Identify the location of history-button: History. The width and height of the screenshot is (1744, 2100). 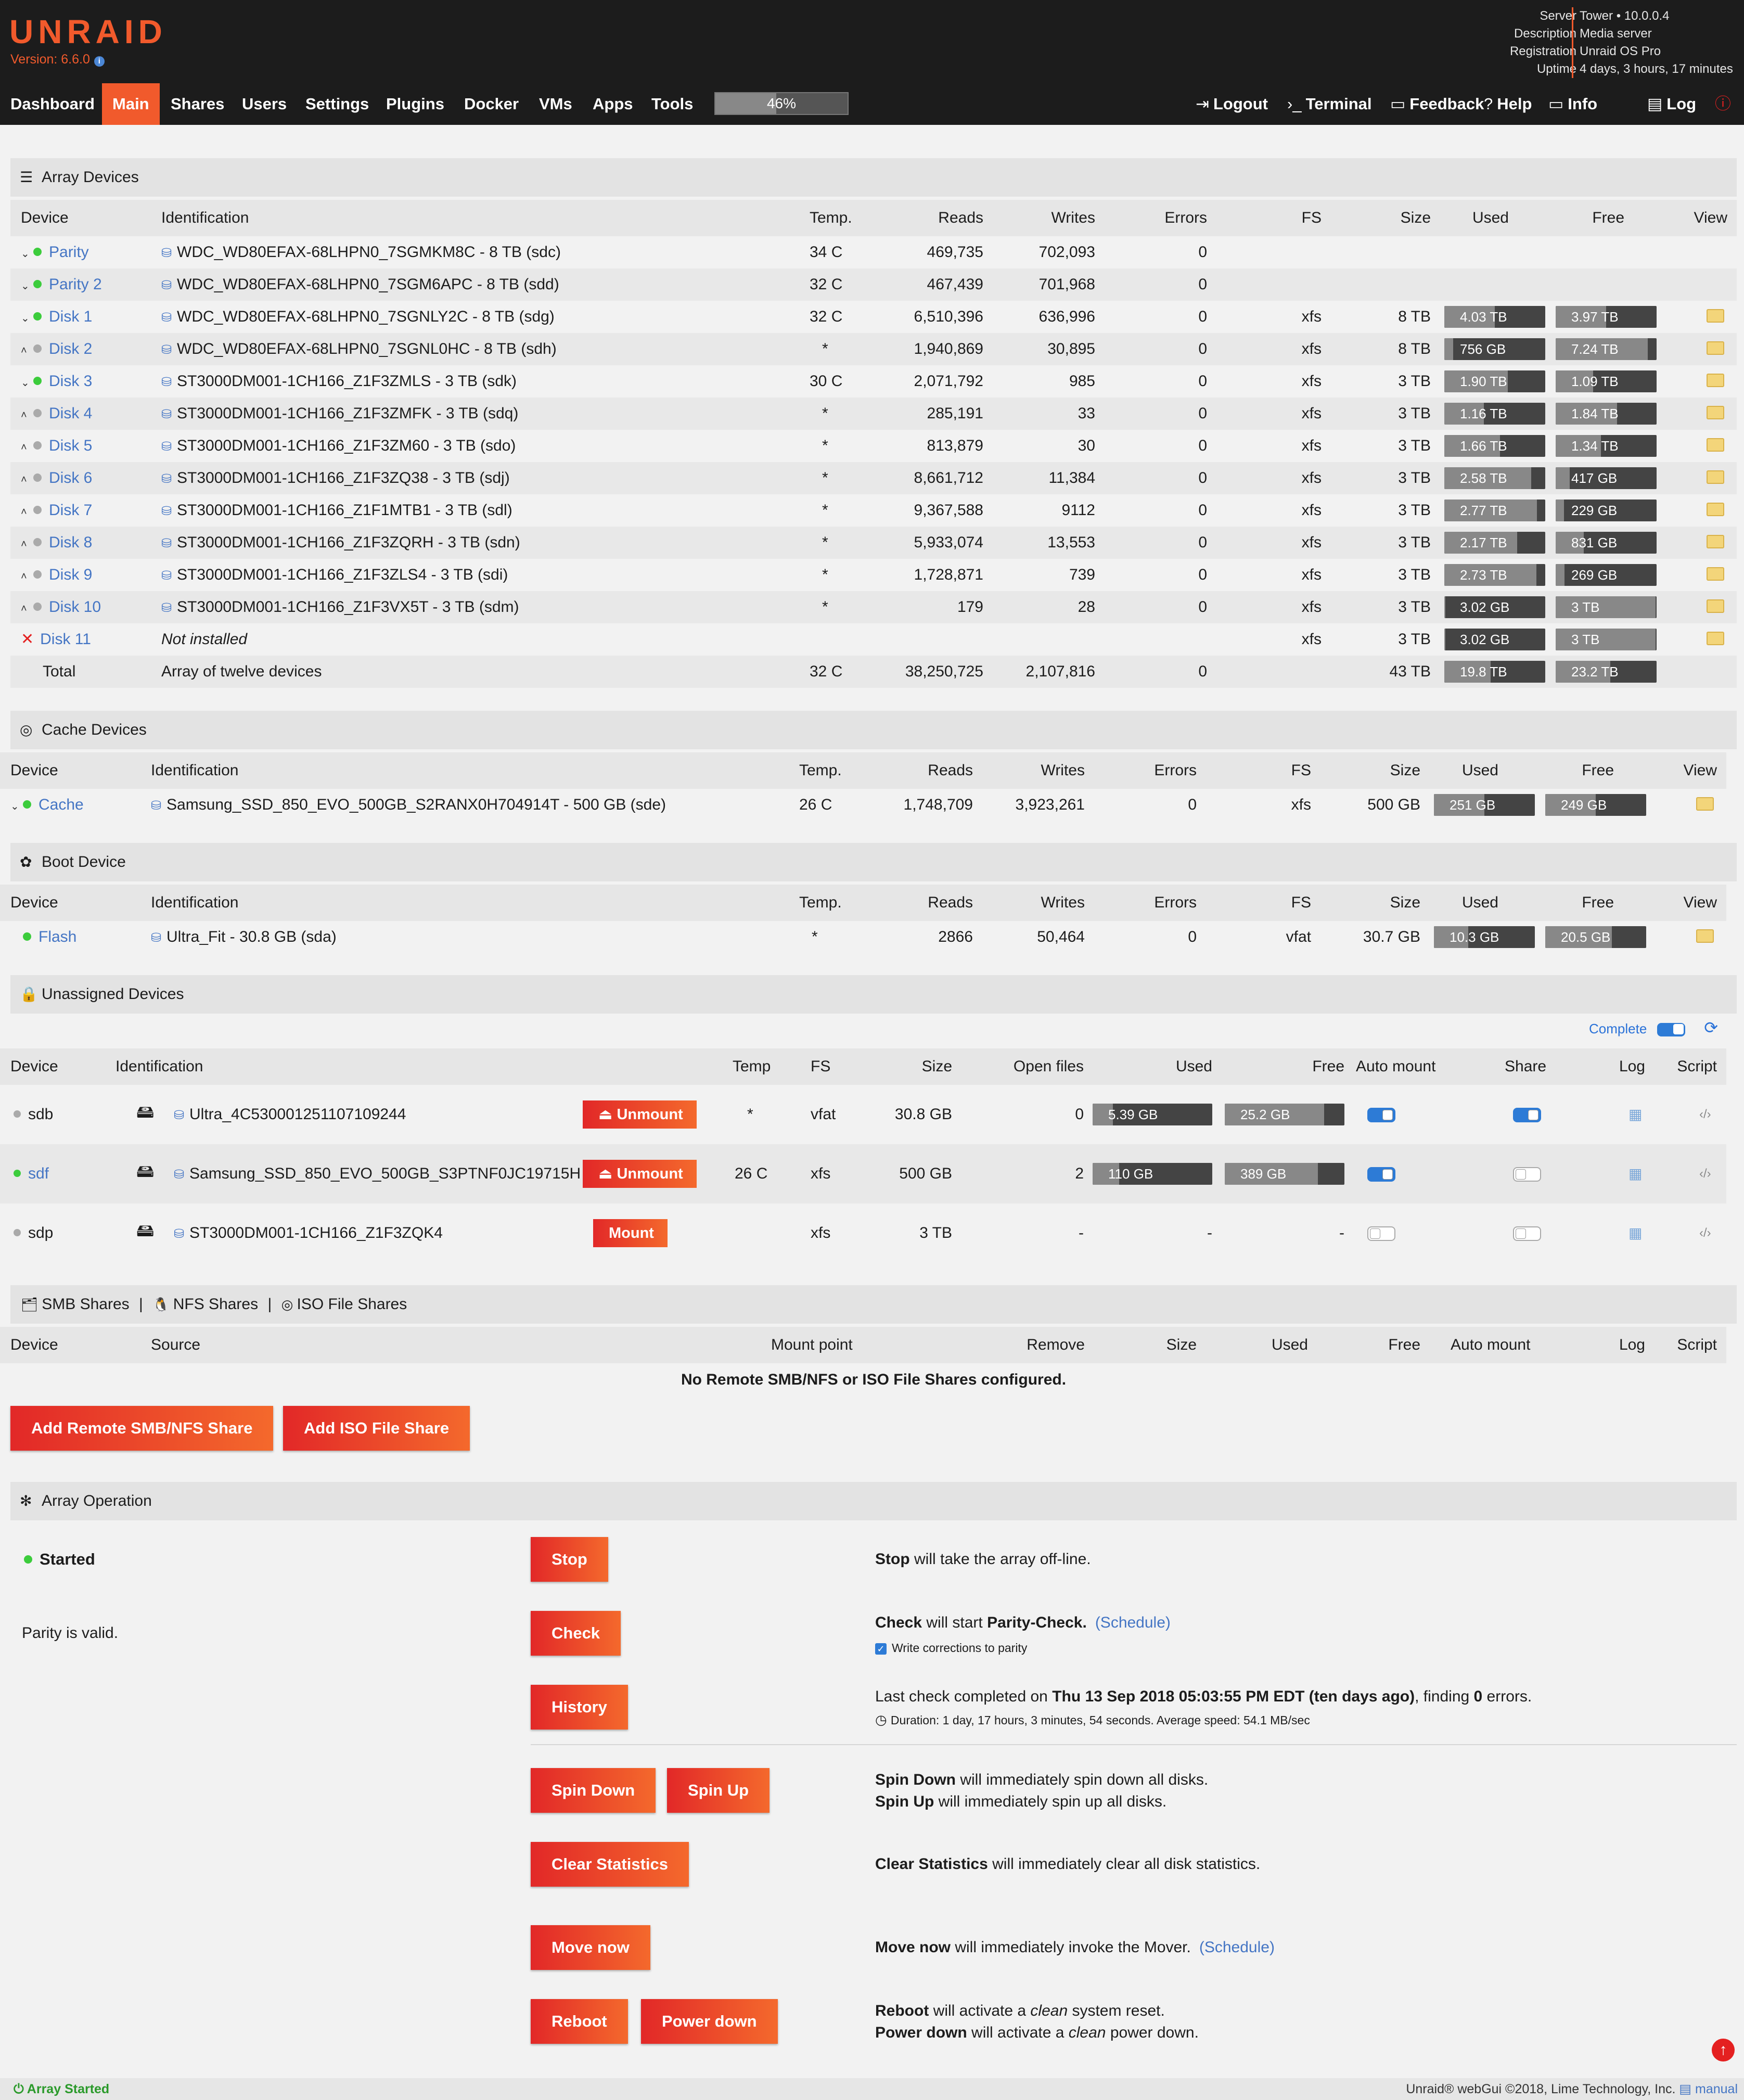
(580, 1708).